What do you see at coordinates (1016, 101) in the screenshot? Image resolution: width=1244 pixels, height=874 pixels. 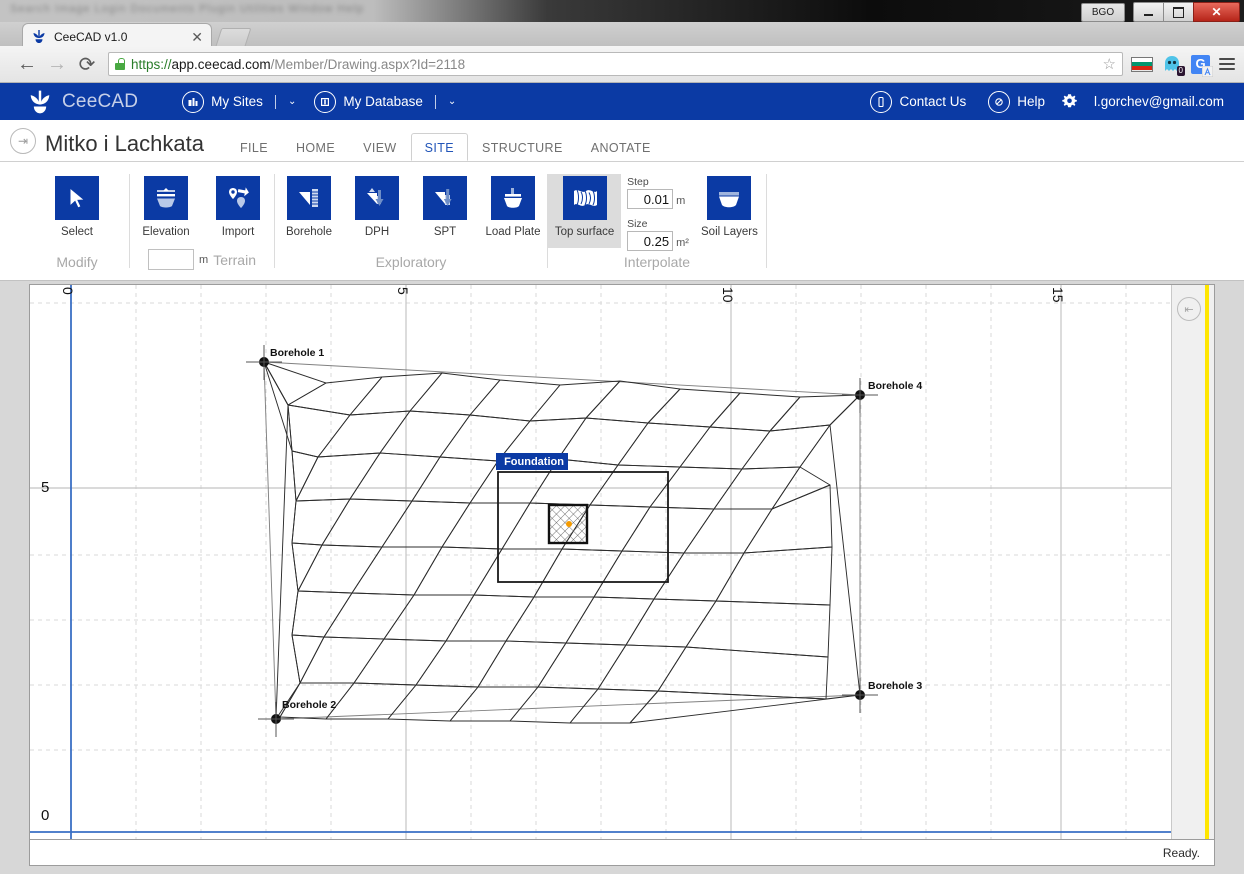 I see `nav-help: Help` at bounding box center [1016, 101].